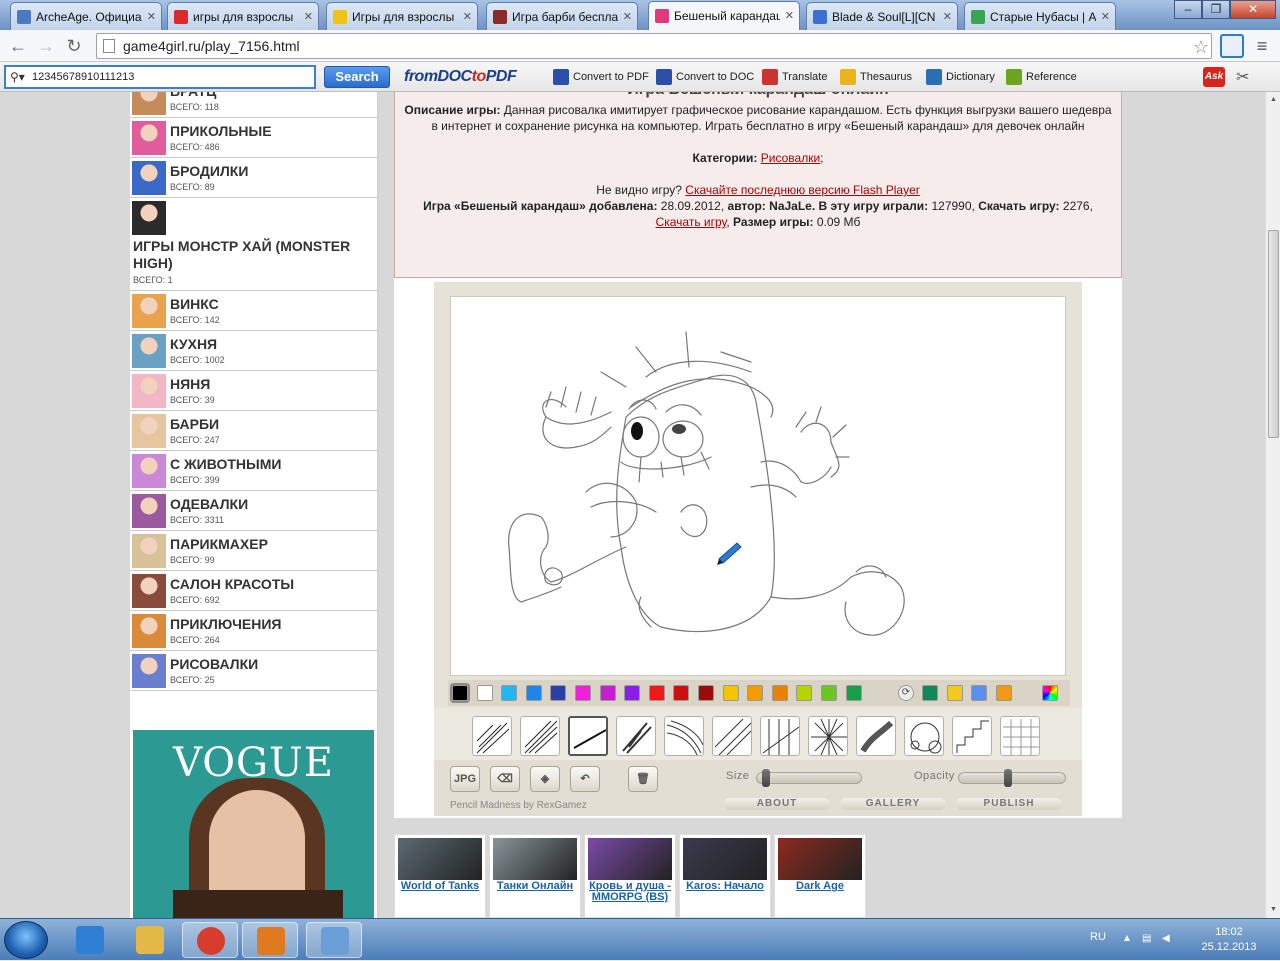 This screenshot has width=1280, height=961. I want to click on brush-circles, so click(924, 736).